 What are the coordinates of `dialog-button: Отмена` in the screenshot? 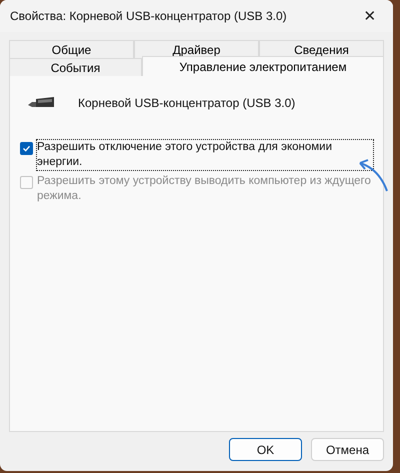 It's located at (347, 449).